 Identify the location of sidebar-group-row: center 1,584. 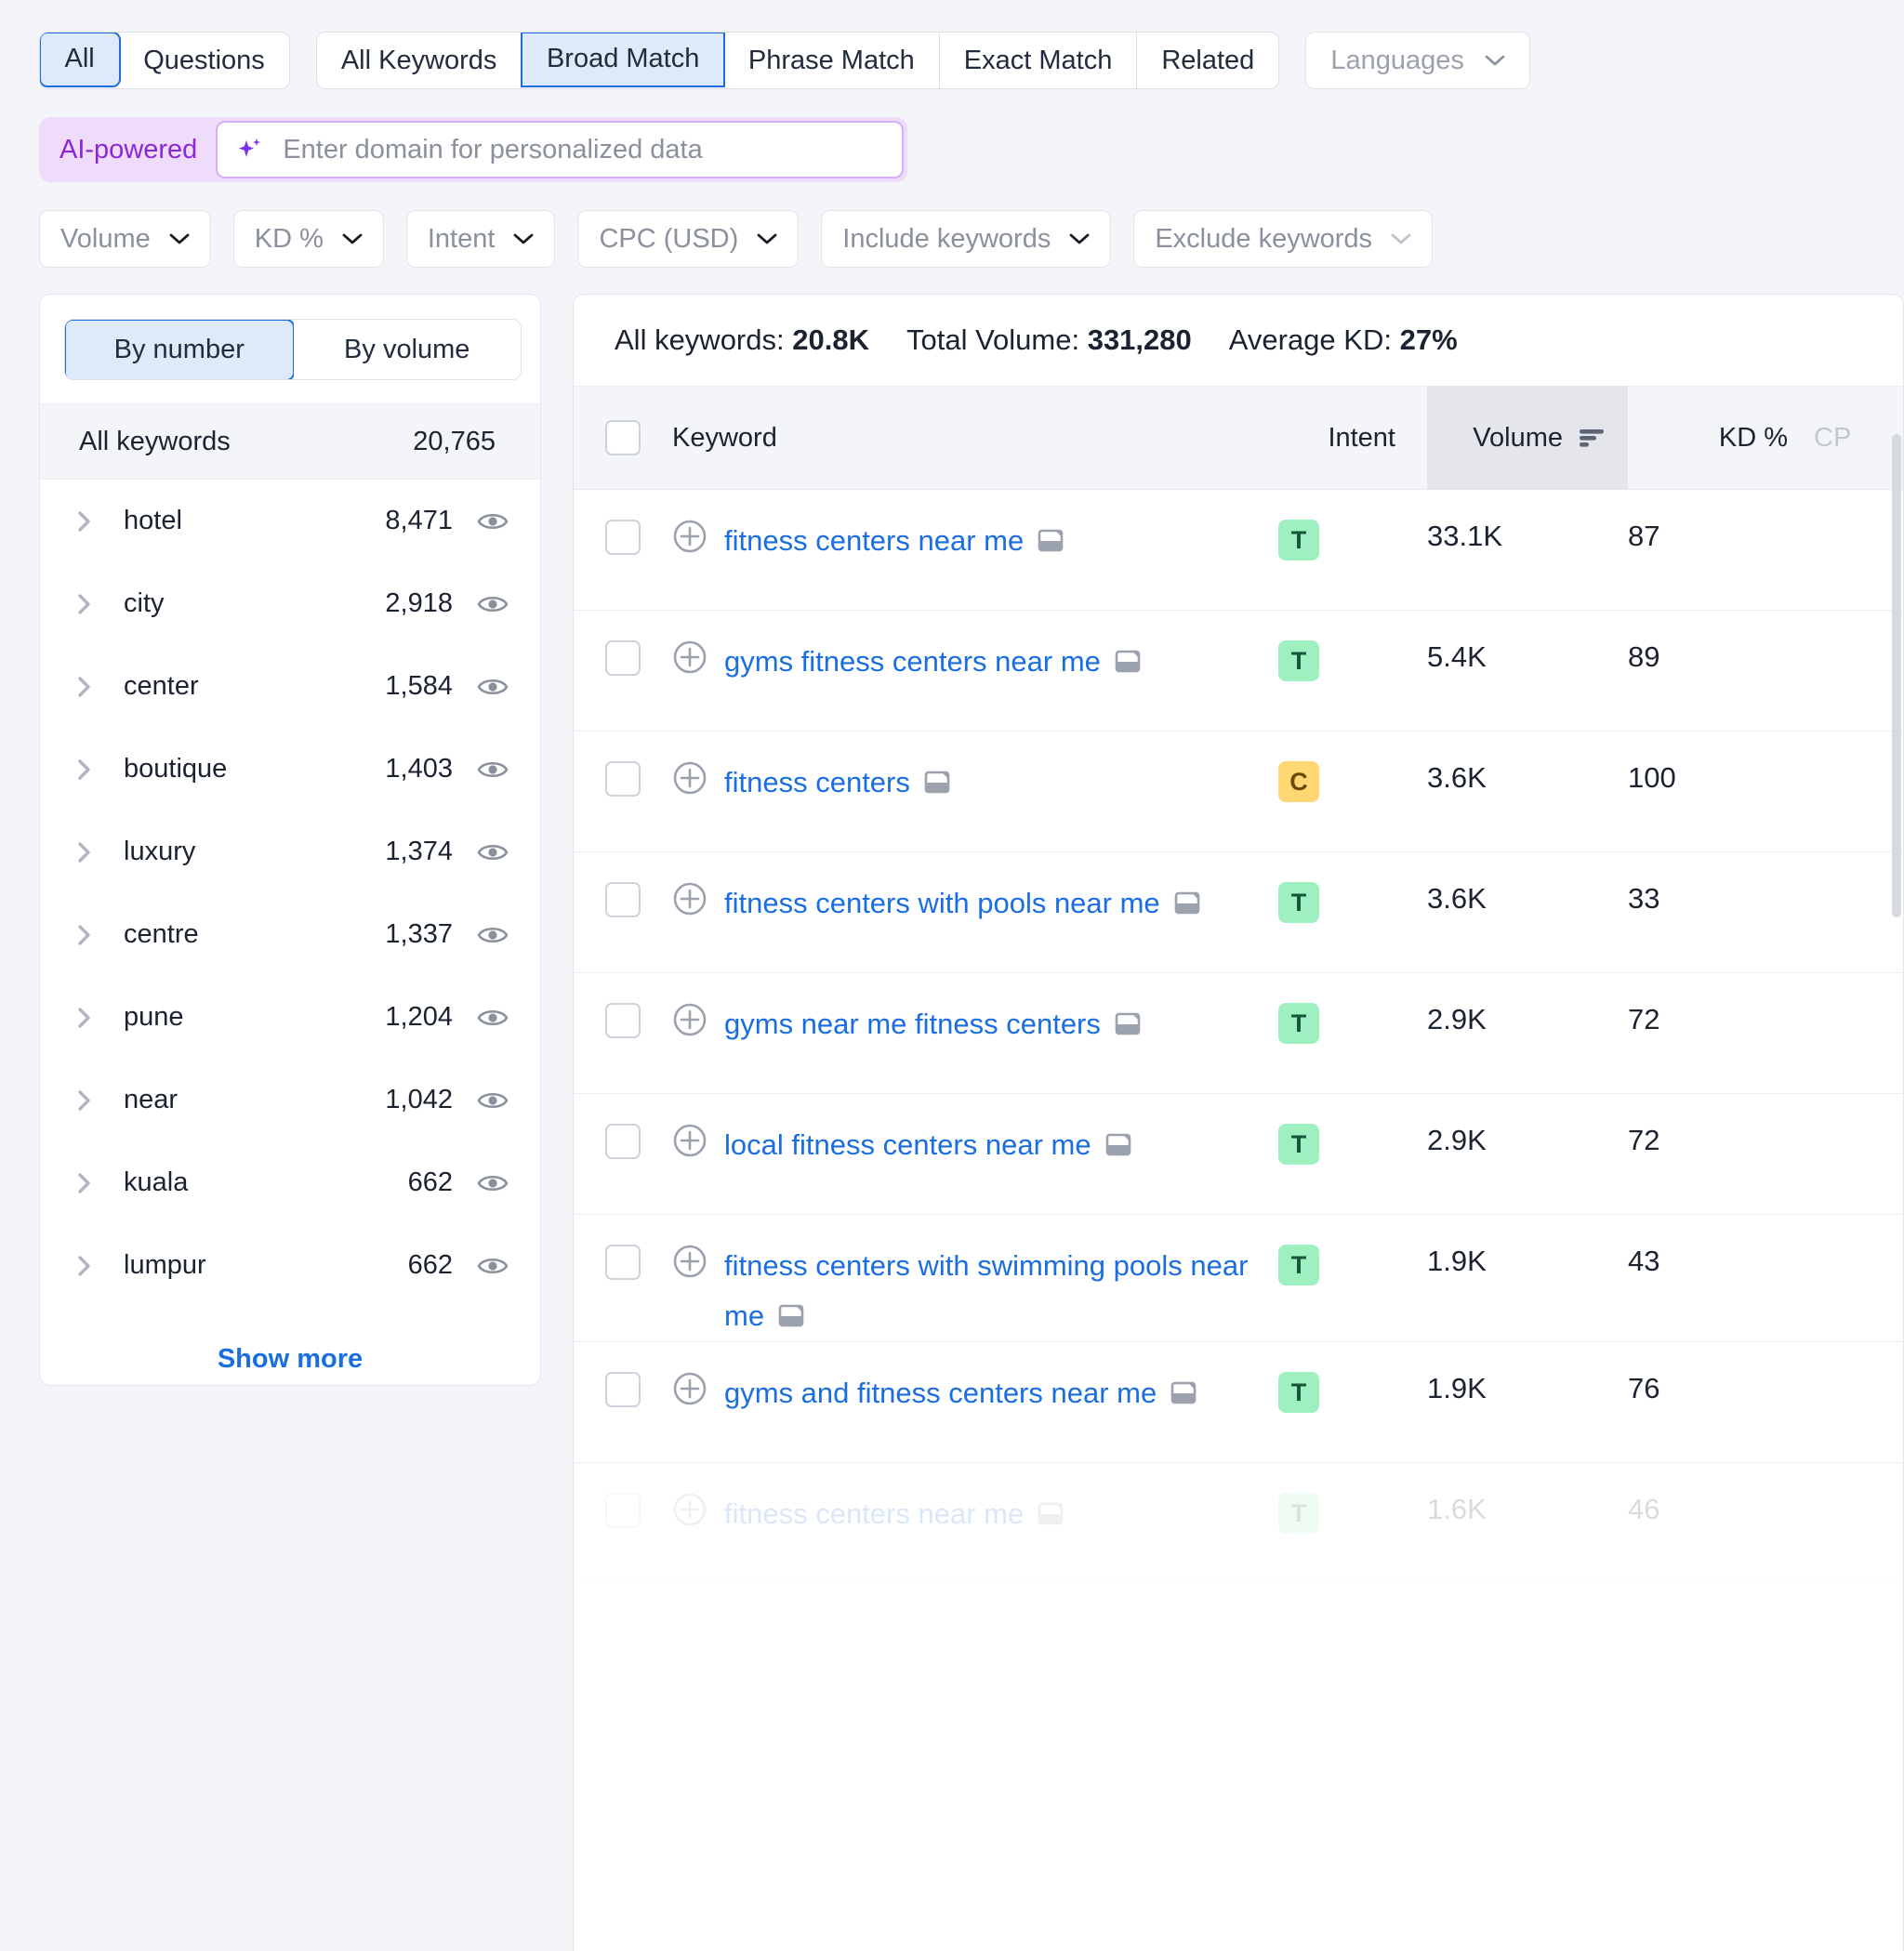
(290, 686).